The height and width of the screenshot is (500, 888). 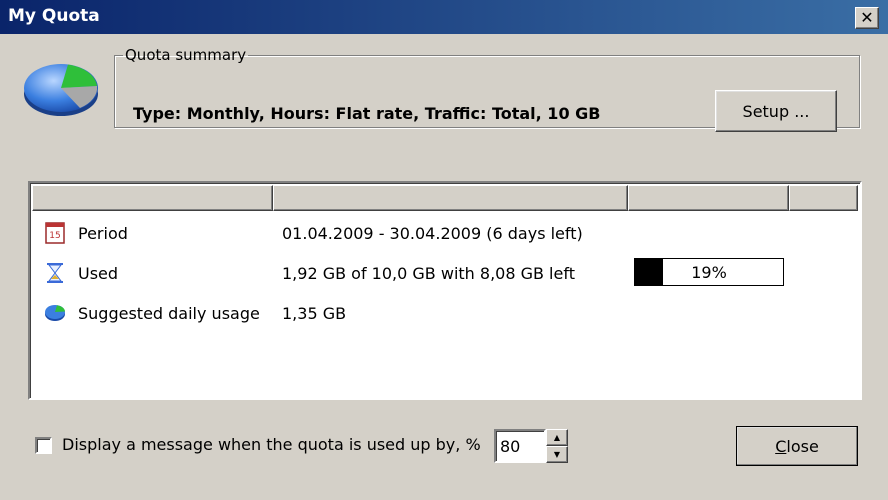 What do you see at coordinates (54, 16) in the screenshot?
I see `window-title: My Quota` at bounding box center [54, 16].